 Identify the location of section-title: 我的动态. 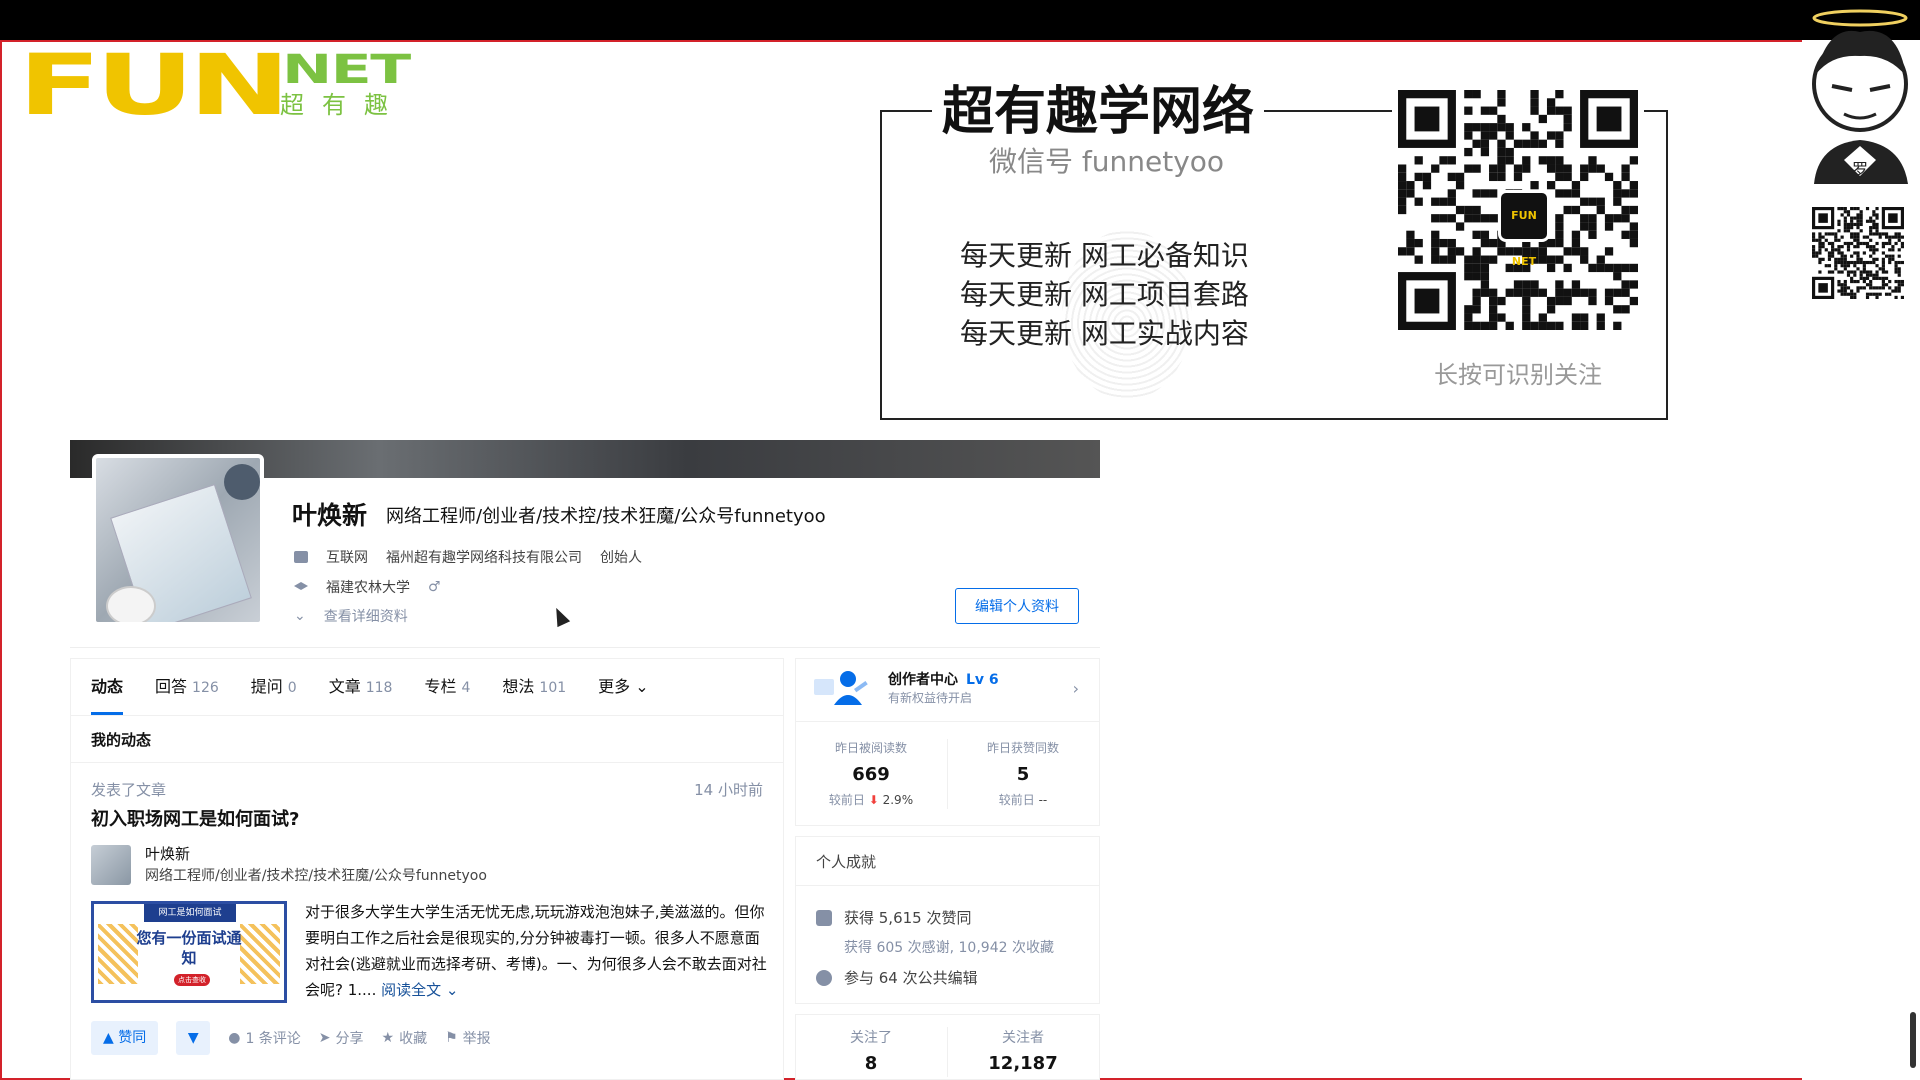
(121, 740).